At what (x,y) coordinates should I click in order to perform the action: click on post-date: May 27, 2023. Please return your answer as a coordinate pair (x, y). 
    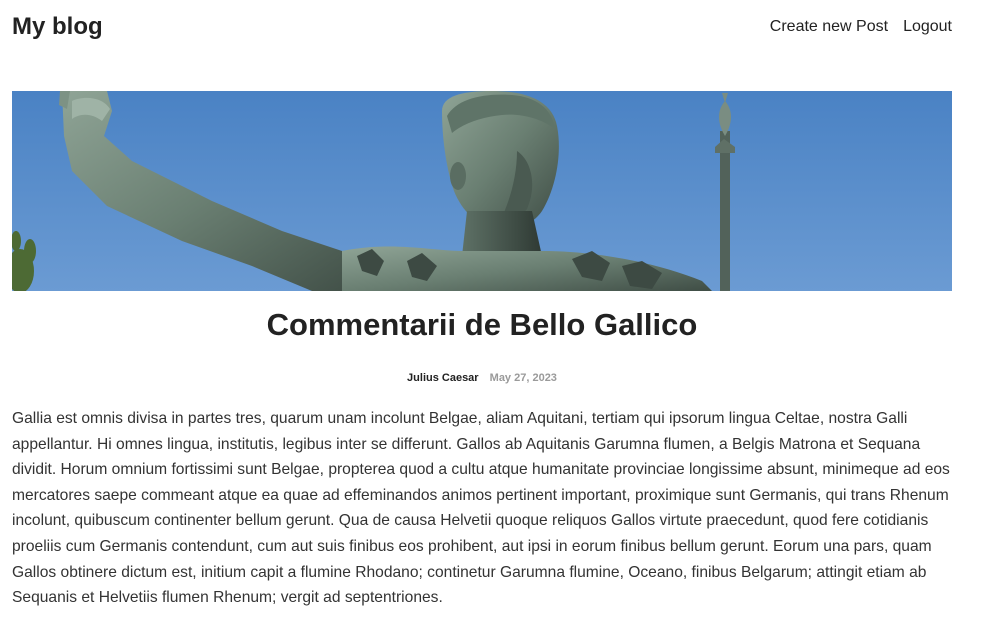
    Looking at the image, I should click on (523, 378).